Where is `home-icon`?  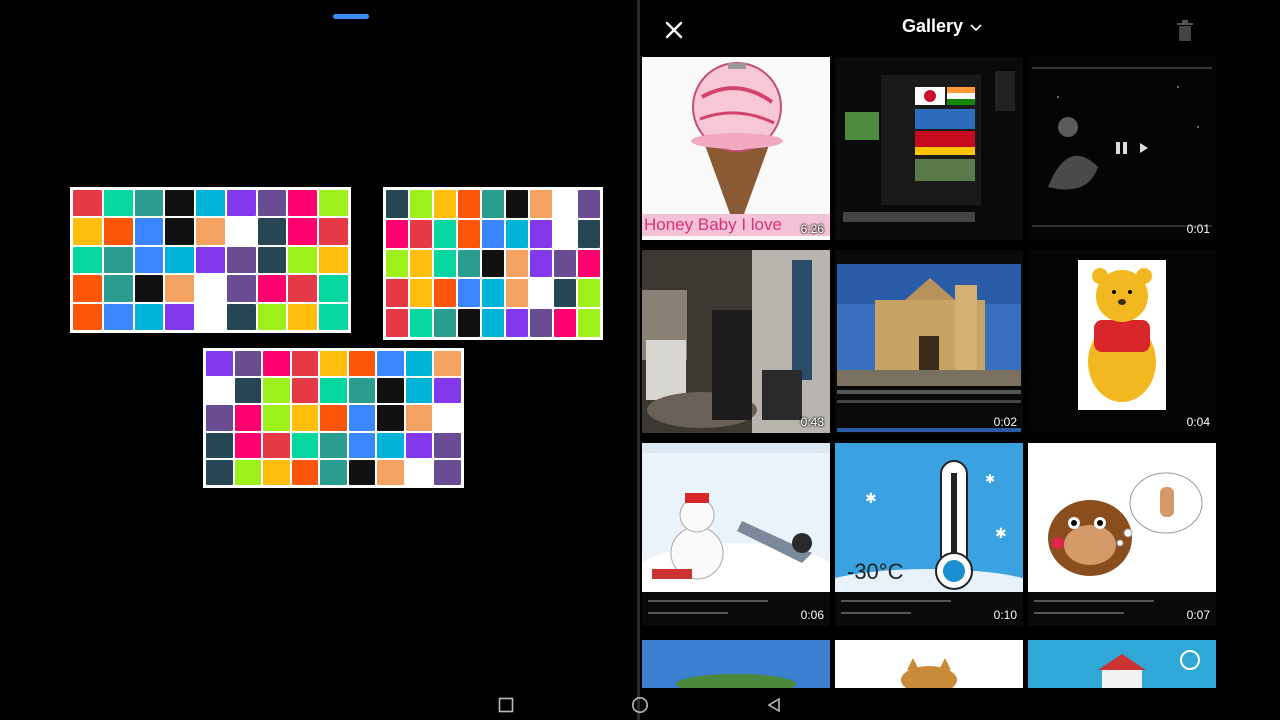 home-icon is located at coordinates (640, 705).